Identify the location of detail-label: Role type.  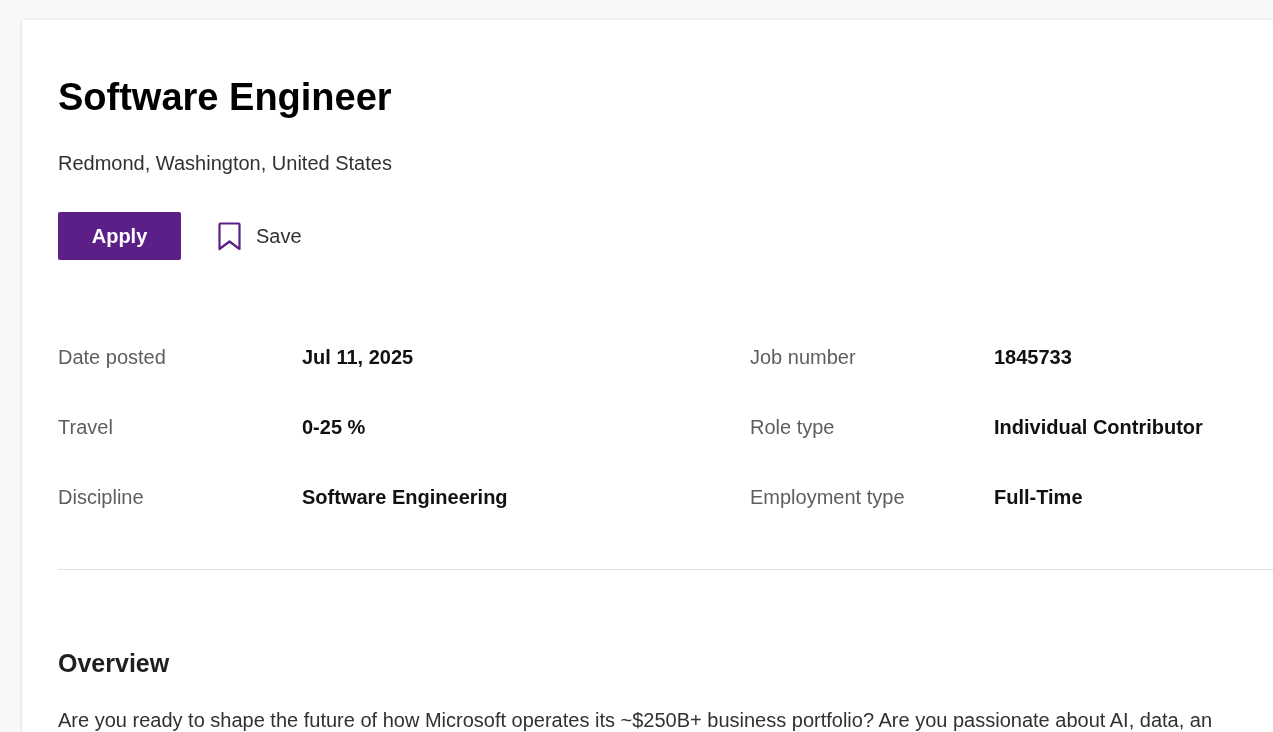
(792, 427).